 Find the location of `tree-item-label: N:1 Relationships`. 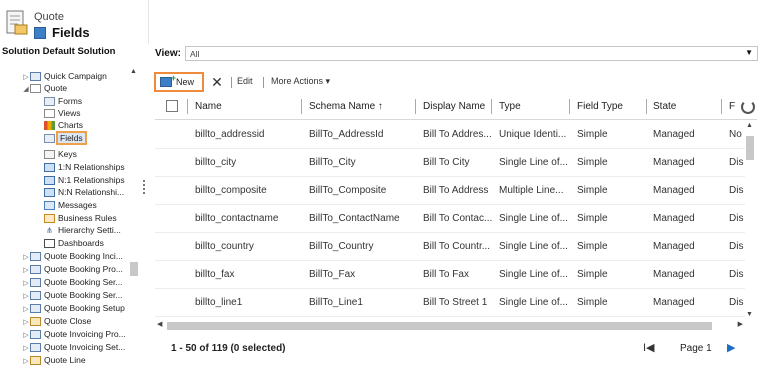

tree-item-label: N:1 Relationships is located at coordinates (91, 180).